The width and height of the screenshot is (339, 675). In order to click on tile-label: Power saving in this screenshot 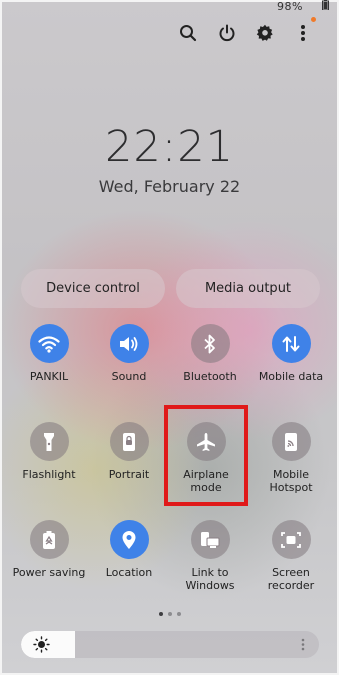, I will do `click(49, 572)`.